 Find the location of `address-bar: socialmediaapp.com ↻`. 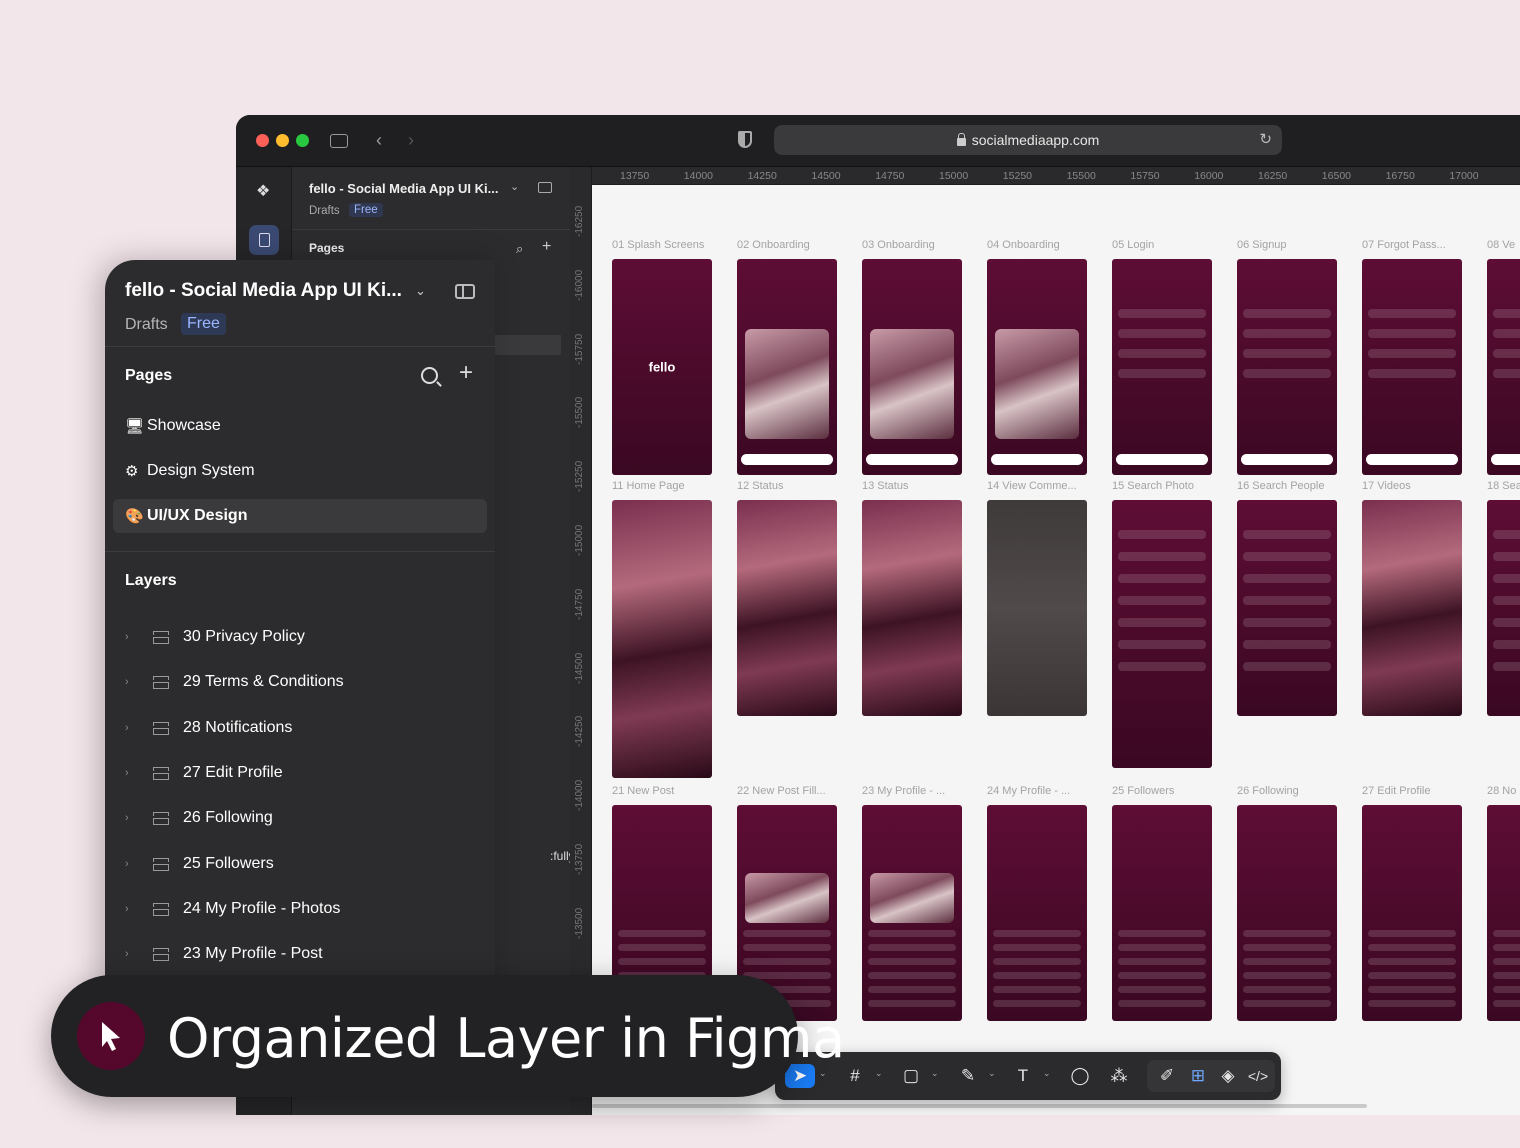

address-bar: socialmediaapp.com ↻ is located at coordinates (1028, 140).